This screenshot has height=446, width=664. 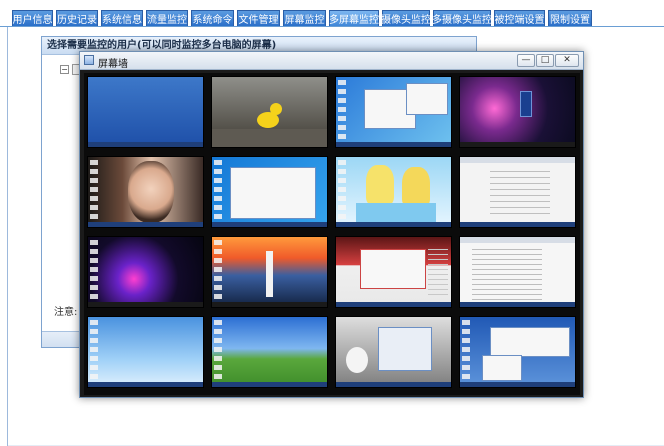 I want to click on maximize-button: □, so click(x=545, y=60).